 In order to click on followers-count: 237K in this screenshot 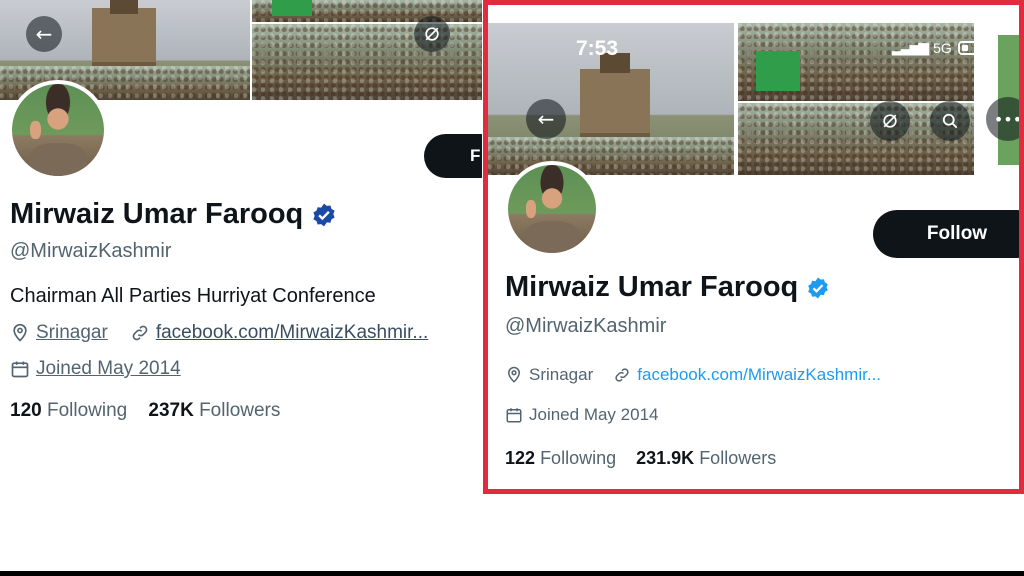, I will do `click(171, 410)`.